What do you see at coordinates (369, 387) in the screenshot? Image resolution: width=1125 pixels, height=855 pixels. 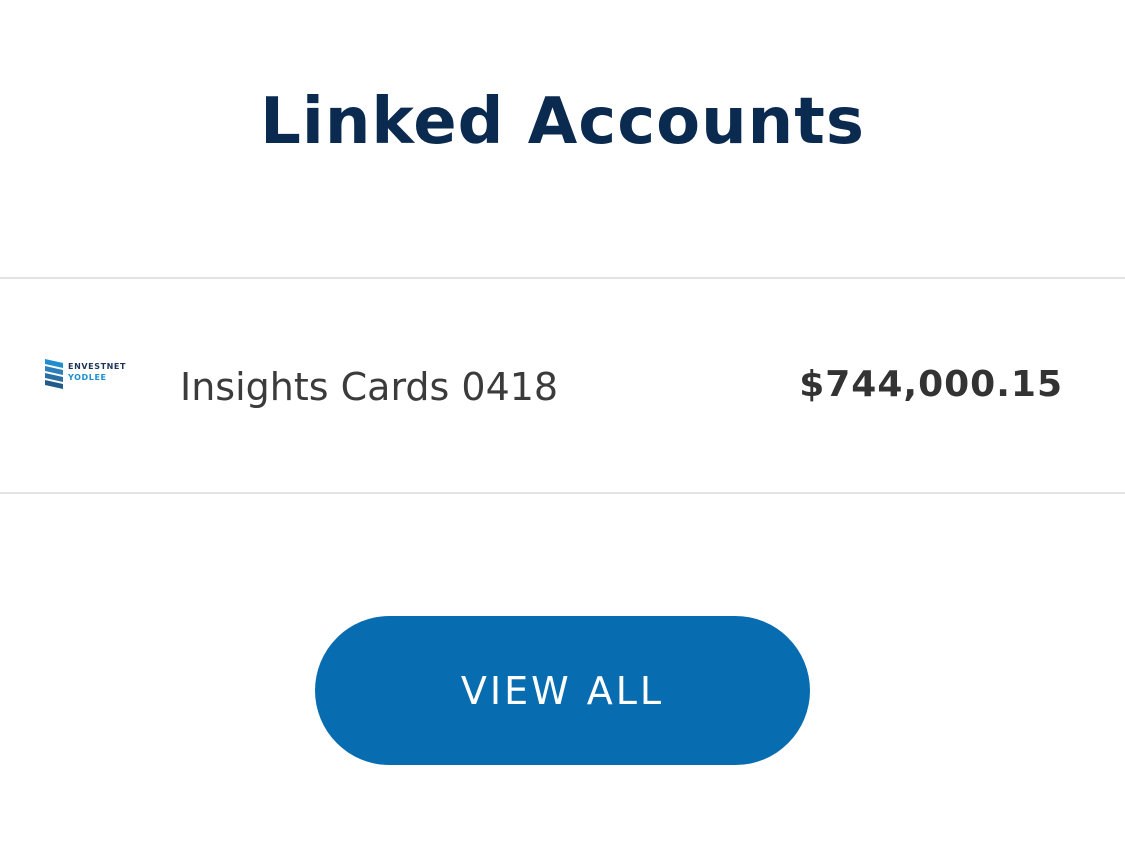 I see `account-name: Insights Cards 0418` at bounding box center [369, 387].